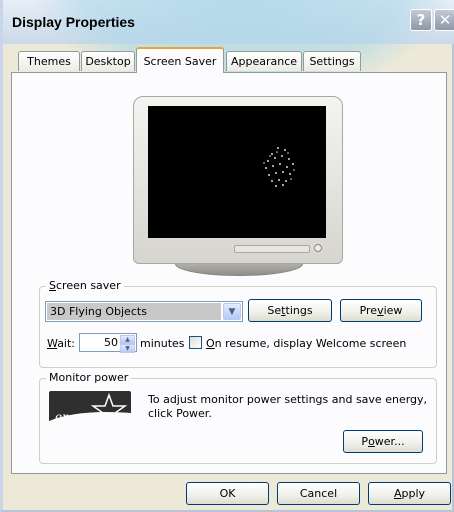 This screenshot has width=454, height=512. Describe the element at coordinates (318, 493) in the screenshot. I see `cancel-button: Cancel` at that location.